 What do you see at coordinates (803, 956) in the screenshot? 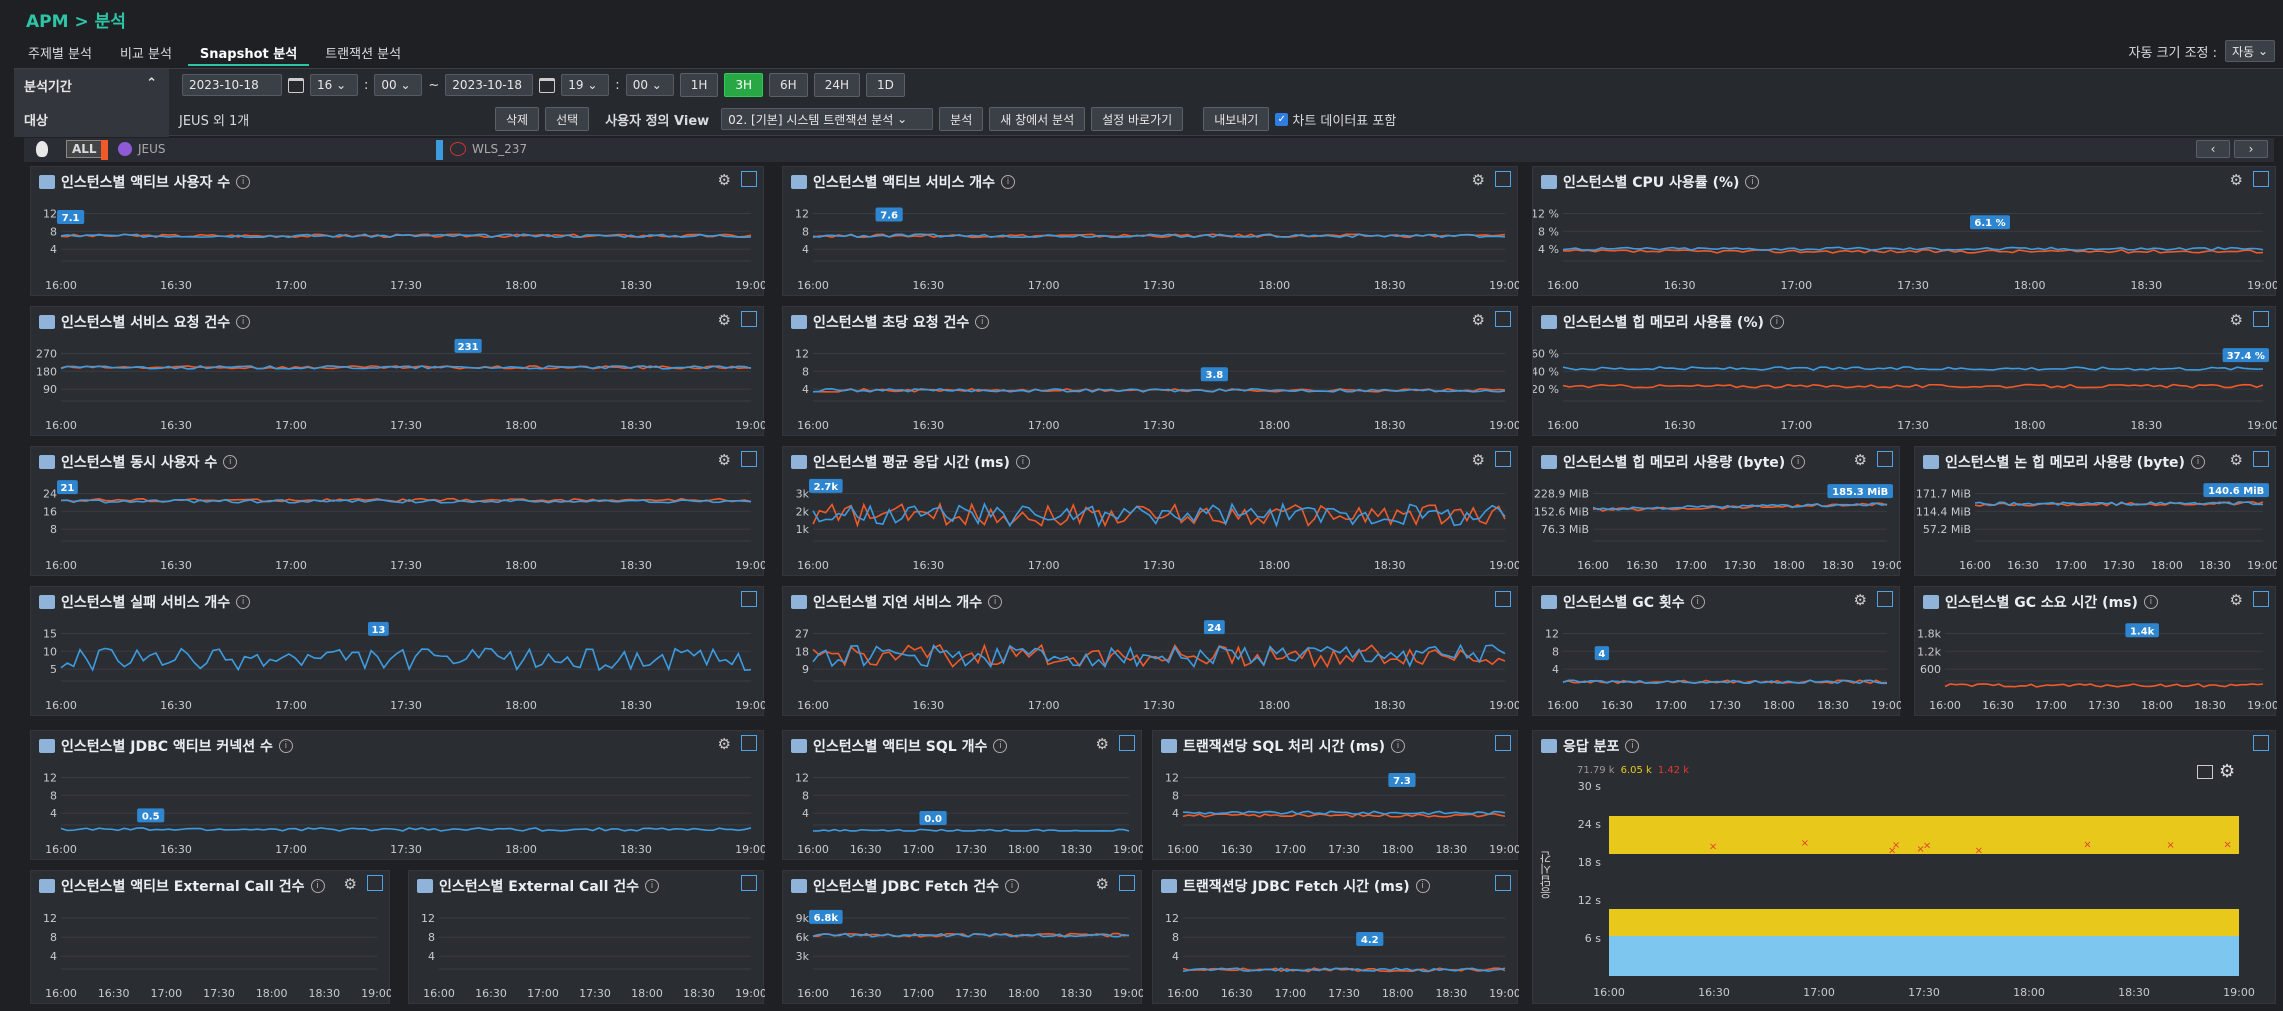
I see `y-tick-label: 3k` at bounding box center [803, 956].